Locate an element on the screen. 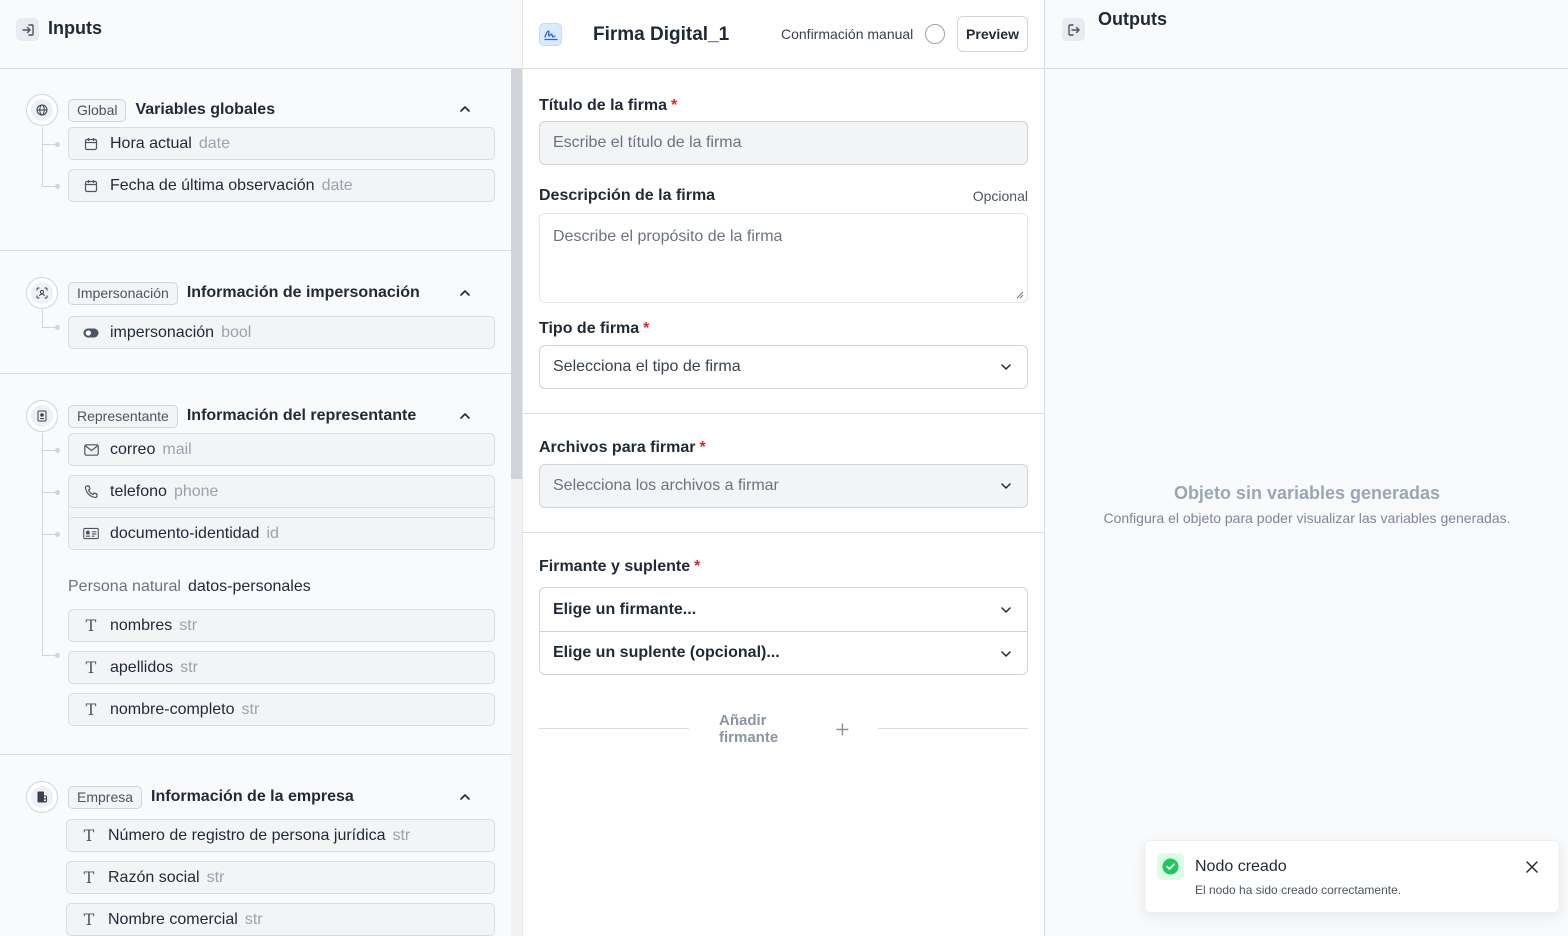  textarea-placeholder: Describe el propósito de la firma is located at coordinates (668, 236).